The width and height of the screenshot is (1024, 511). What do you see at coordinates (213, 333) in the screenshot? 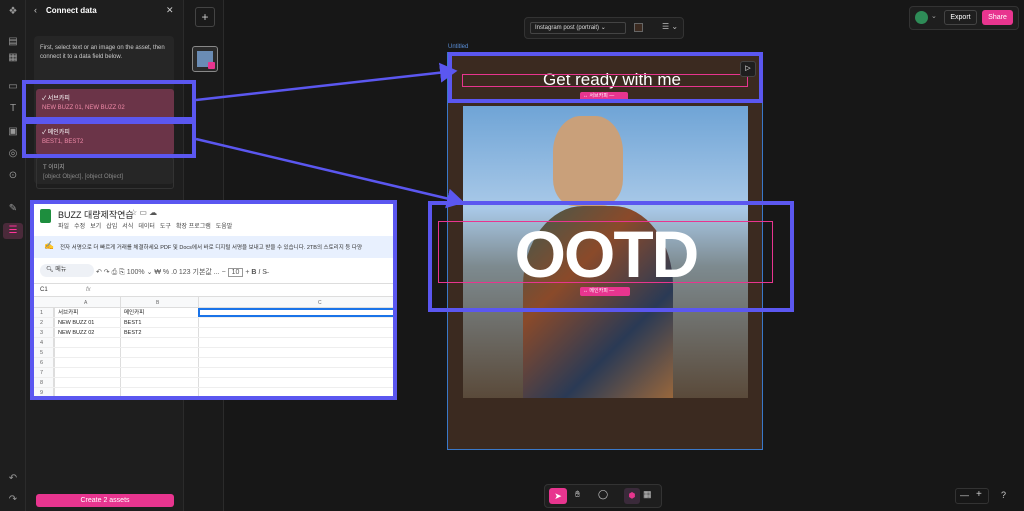
I see `table-row: 3 NEW BUZZ 02 BEST2` at bounding box center [213, 333].